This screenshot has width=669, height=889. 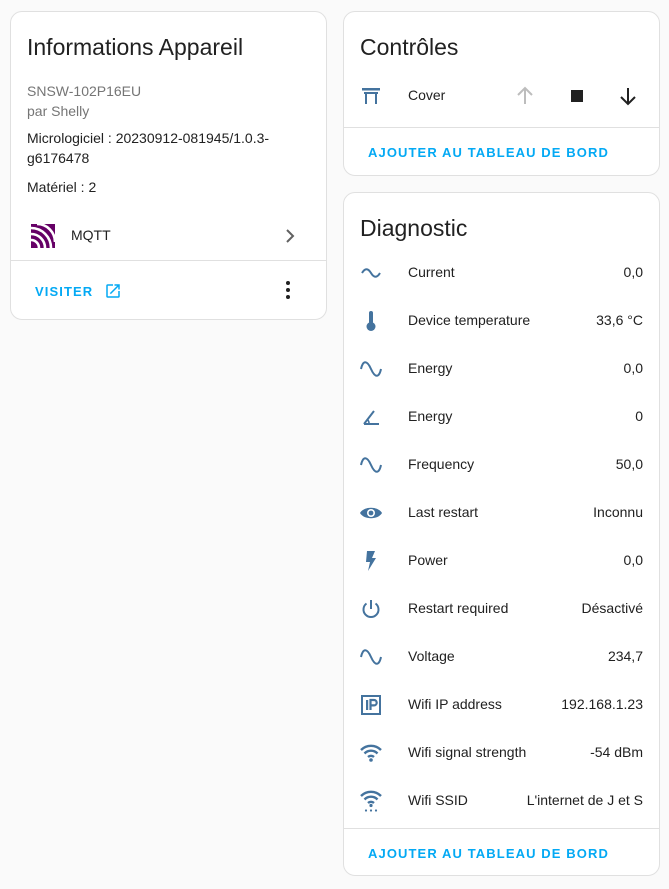 What do you see at coordinates (501, 417) in the screenshot?
I see `diagnostic-row: Energy 0` at bounding box center [501, 417].